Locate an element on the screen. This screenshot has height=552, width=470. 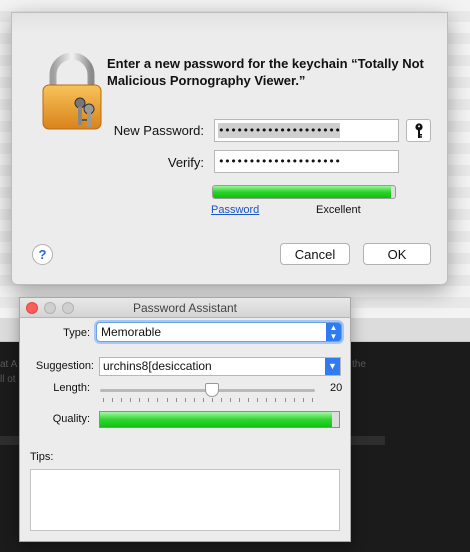
type-value: Memorable is located at coordinates (131, 332).